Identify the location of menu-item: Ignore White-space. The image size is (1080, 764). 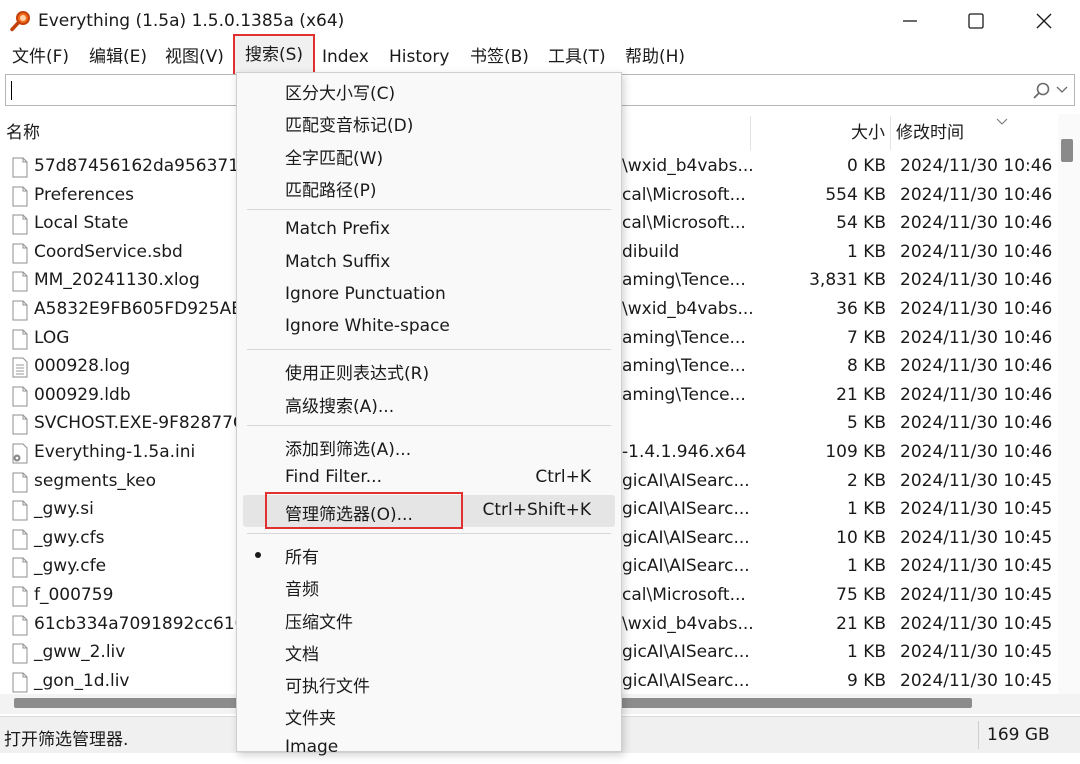
(429, 327).